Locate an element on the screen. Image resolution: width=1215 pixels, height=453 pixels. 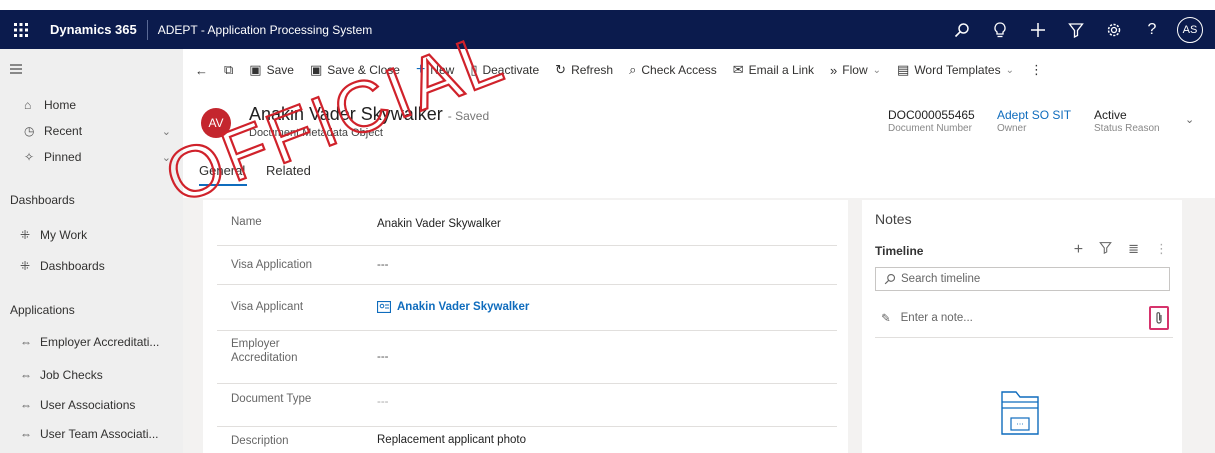
save-label: Save is located at coordinates (280, 70).